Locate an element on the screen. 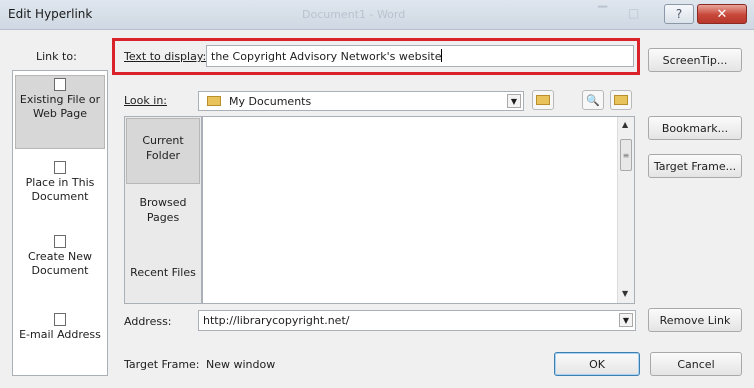 The image size is (754, 388). link-to-email-address-label: E-mail Address is located at coordinates (60, 334).